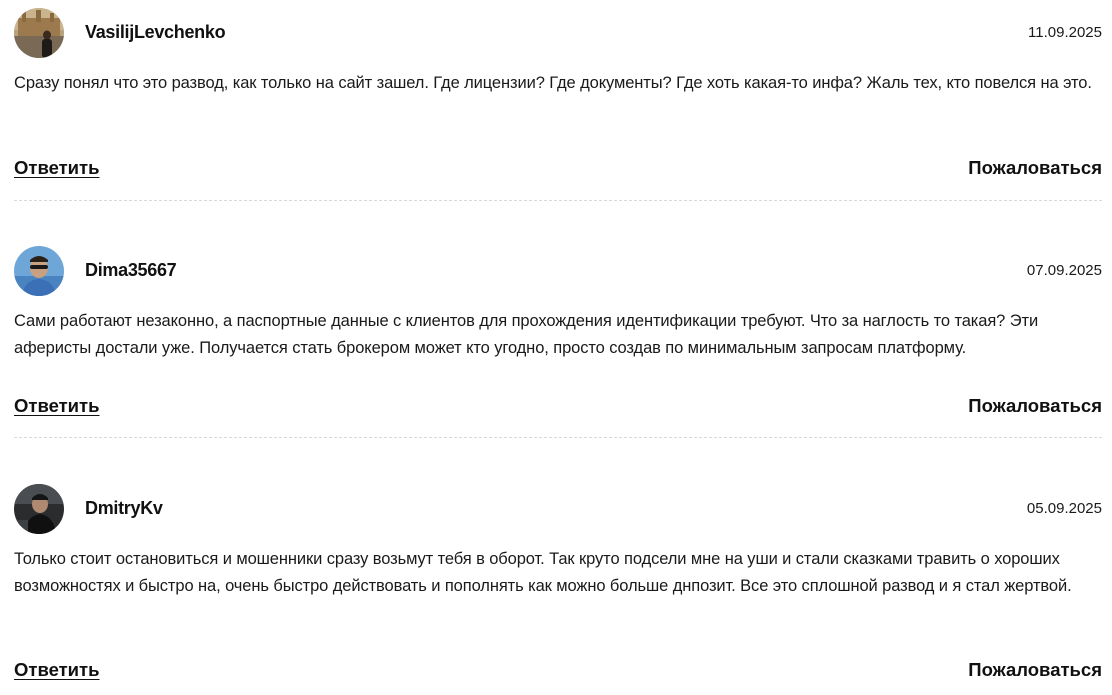 The height and width of the screenshot is (695, 1112). I want to click on user-photo-landmark-icon, so click(39, 33).